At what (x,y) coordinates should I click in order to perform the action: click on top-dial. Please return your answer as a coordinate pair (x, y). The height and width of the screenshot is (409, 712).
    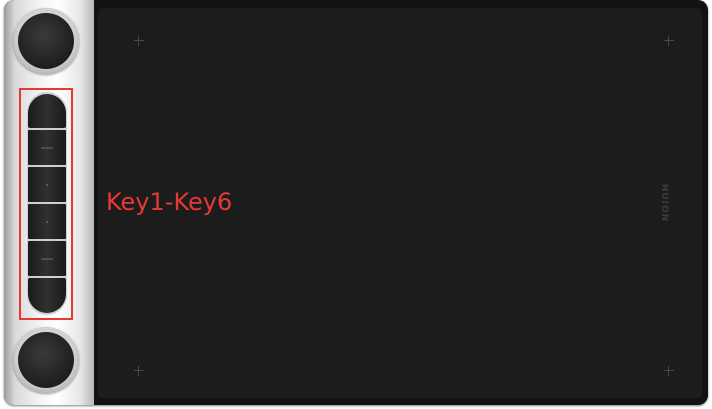
    Looking at the image, I should click on (46, 41).